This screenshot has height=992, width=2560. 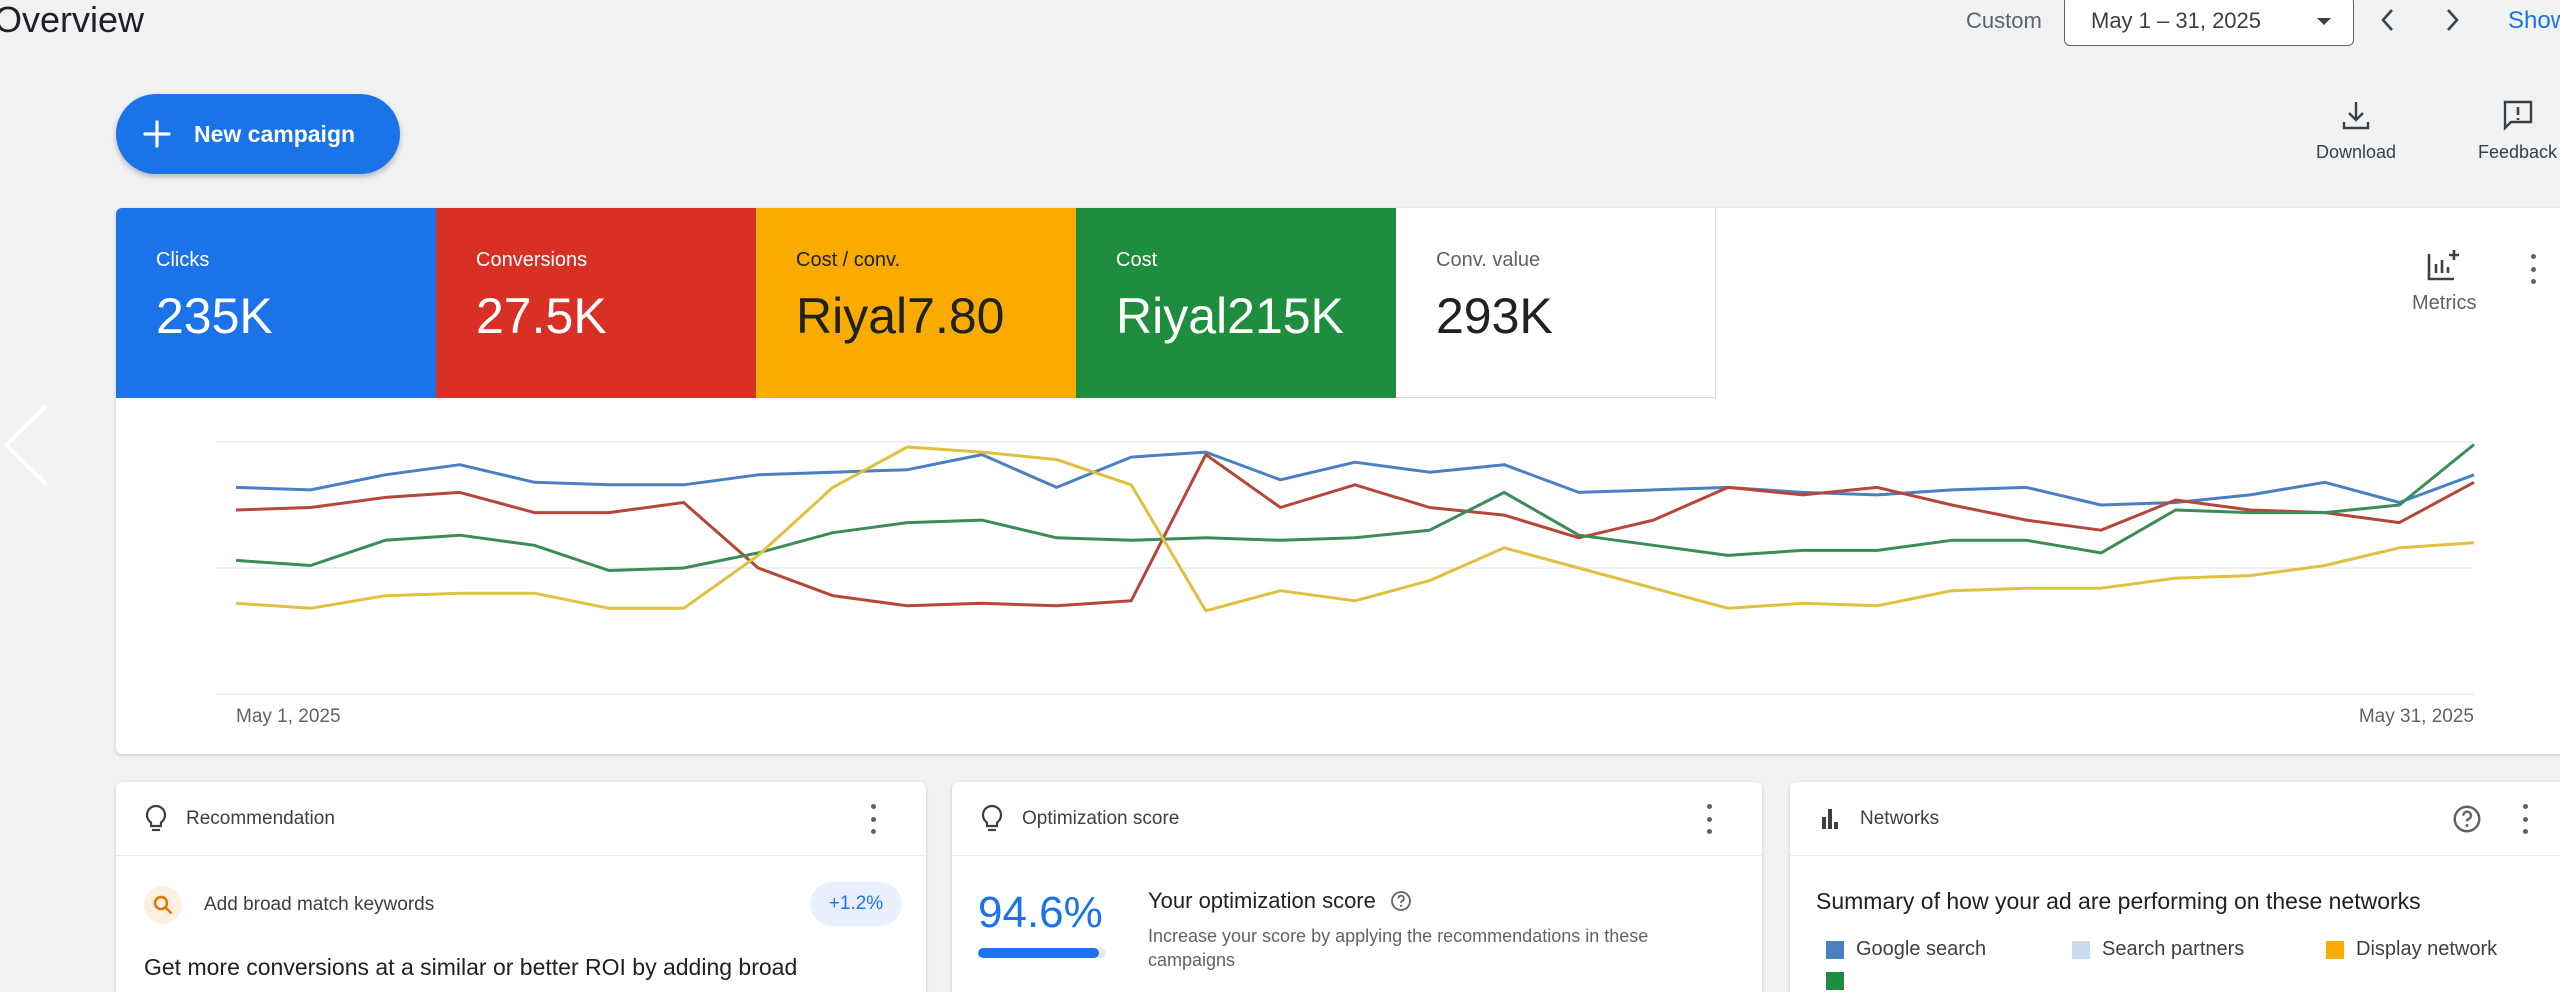 What do you see at coordinates (532, 260) in the screenshot?
I see `metric-label: Conversions` at bounding box center [532, 260].